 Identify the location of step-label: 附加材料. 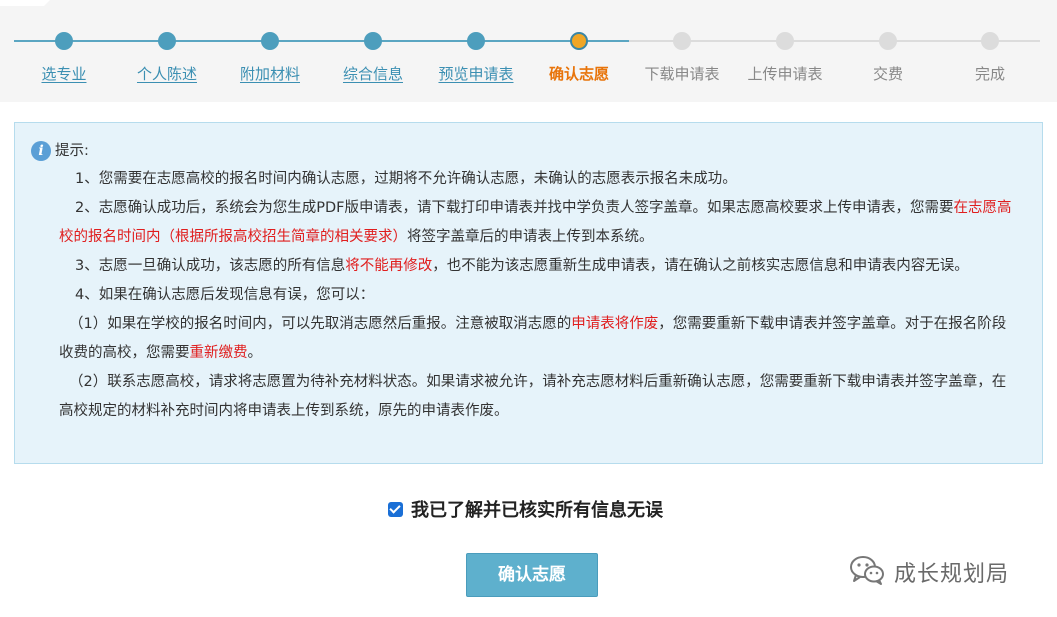
(270, 74).